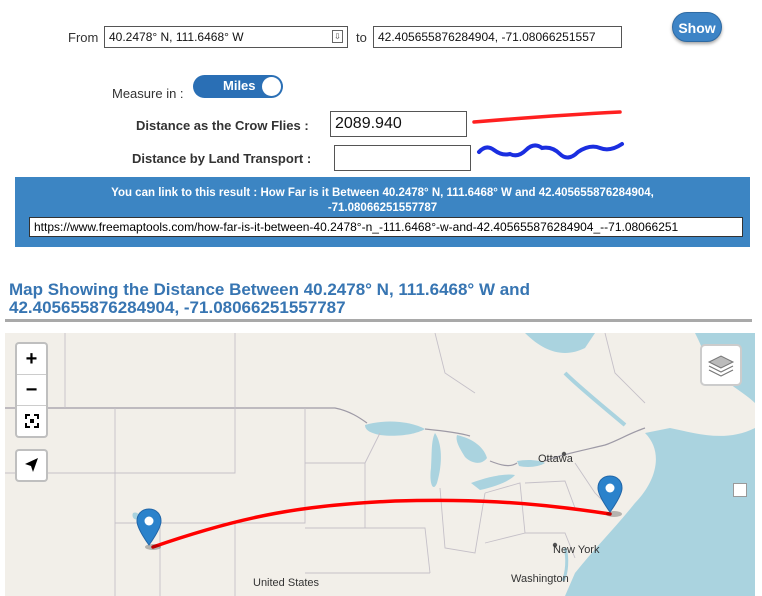 The image size is (762, 596). I want to click on fullscreen-icon, so click(31, 421).